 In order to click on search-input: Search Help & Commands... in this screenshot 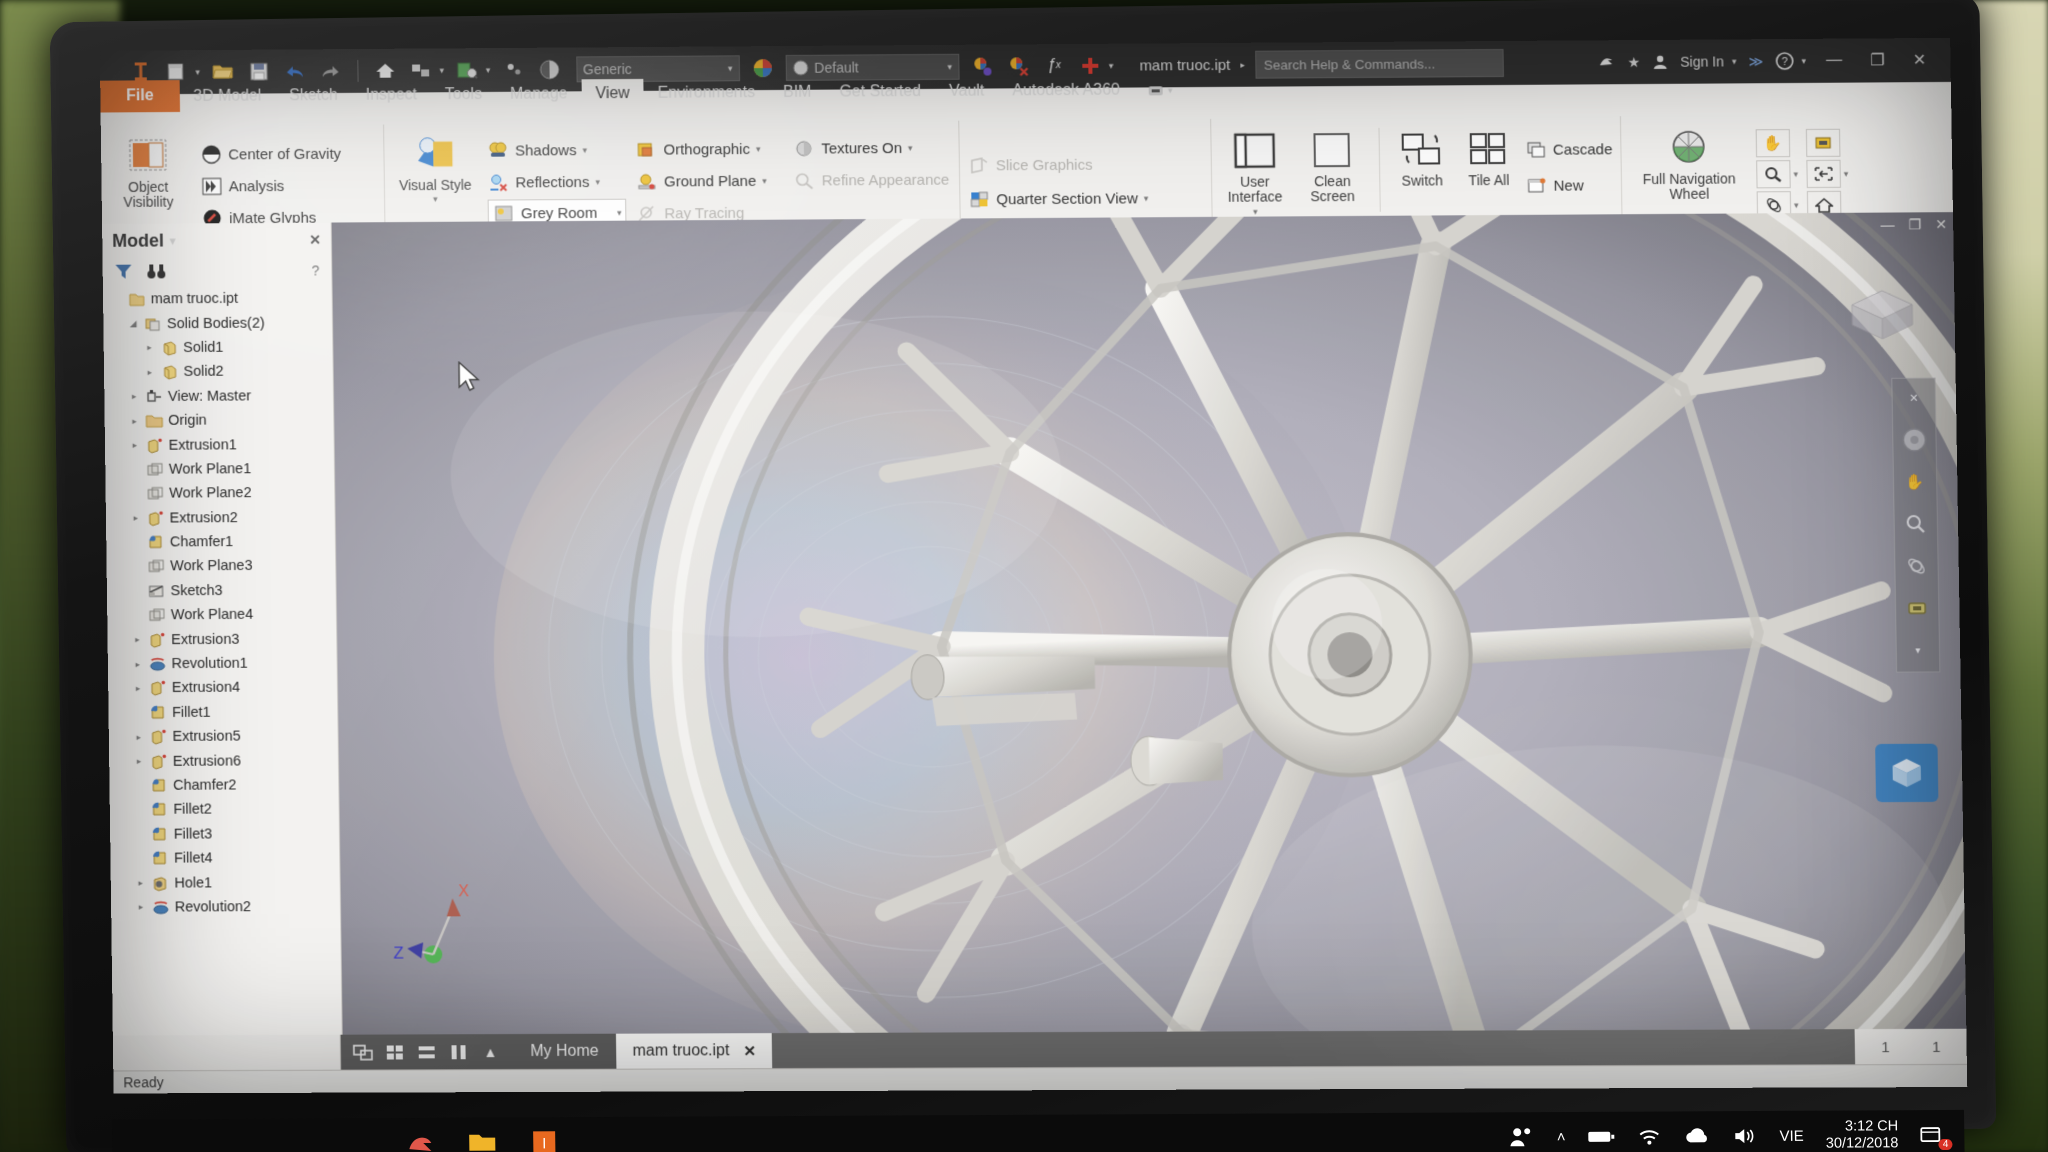, I will do `click(1379, 63)`.